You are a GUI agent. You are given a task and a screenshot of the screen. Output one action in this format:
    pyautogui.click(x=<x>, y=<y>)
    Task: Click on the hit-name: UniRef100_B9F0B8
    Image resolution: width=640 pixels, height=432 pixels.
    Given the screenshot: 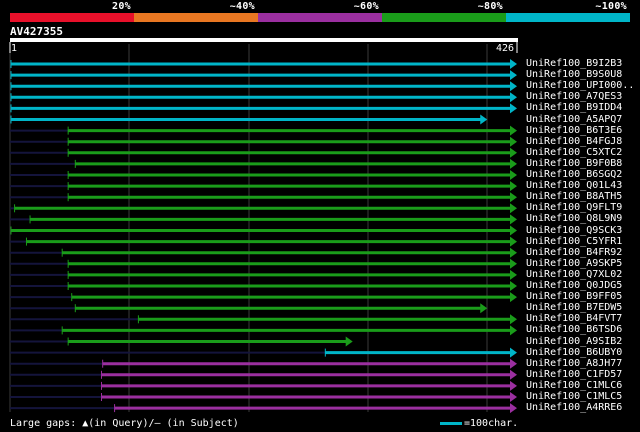 What is the action you would take?
    pyautogui.click(x=581, y=163)
    